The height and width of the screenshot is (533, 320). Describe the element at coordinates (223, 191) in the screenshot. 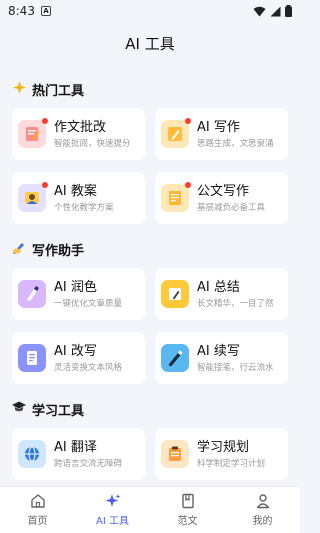

I see `card-title: 公文写作` at that location.